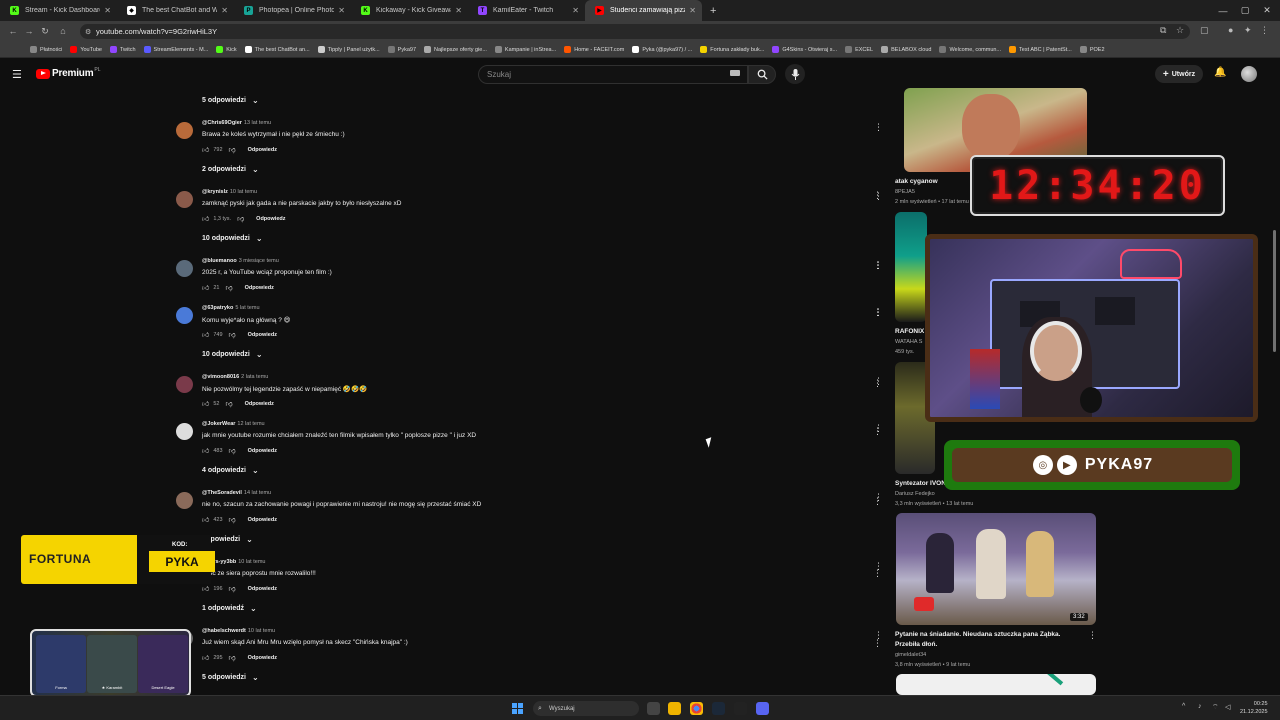  Describe the element at coordinates (906, 49) in the screenshot. I see `bookmark-item: BELABOX cloud` at that location.